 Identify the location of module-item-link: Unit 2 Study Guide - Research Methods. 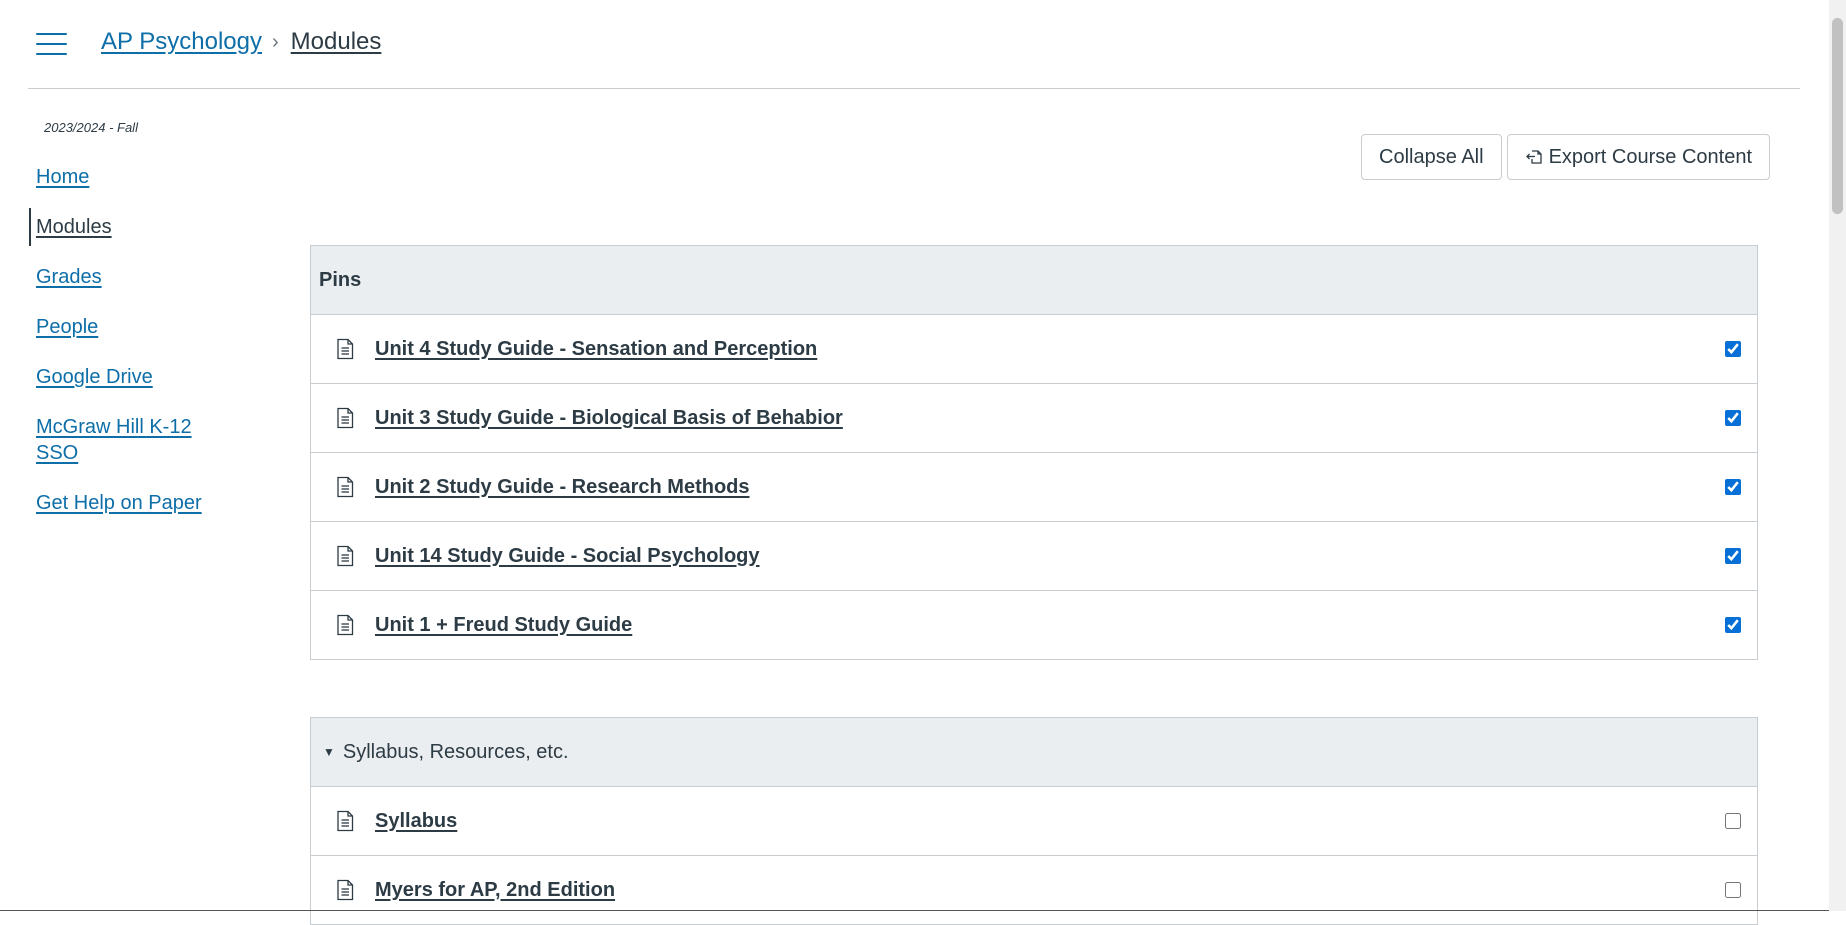
(562, 487).